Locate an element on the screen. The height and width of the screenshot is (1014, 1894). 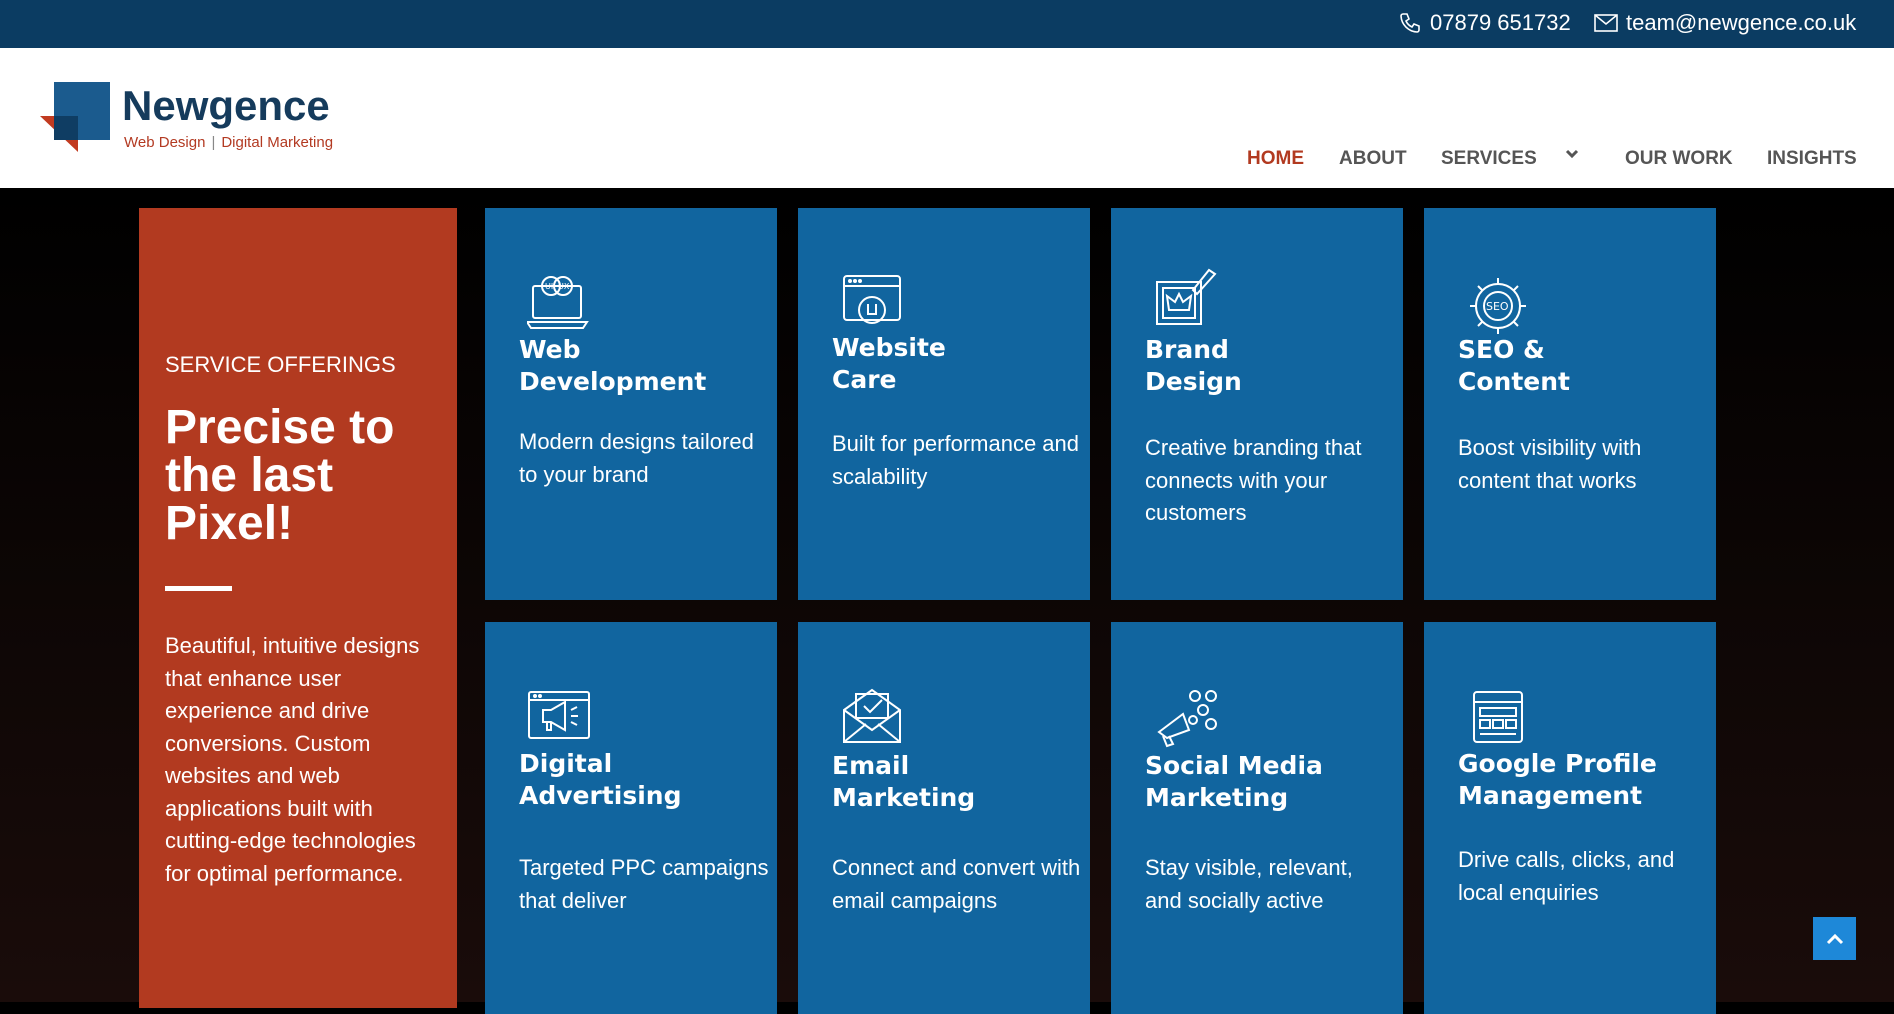
phone-link: 07879 651732 is located at coordinates (1484, 23).